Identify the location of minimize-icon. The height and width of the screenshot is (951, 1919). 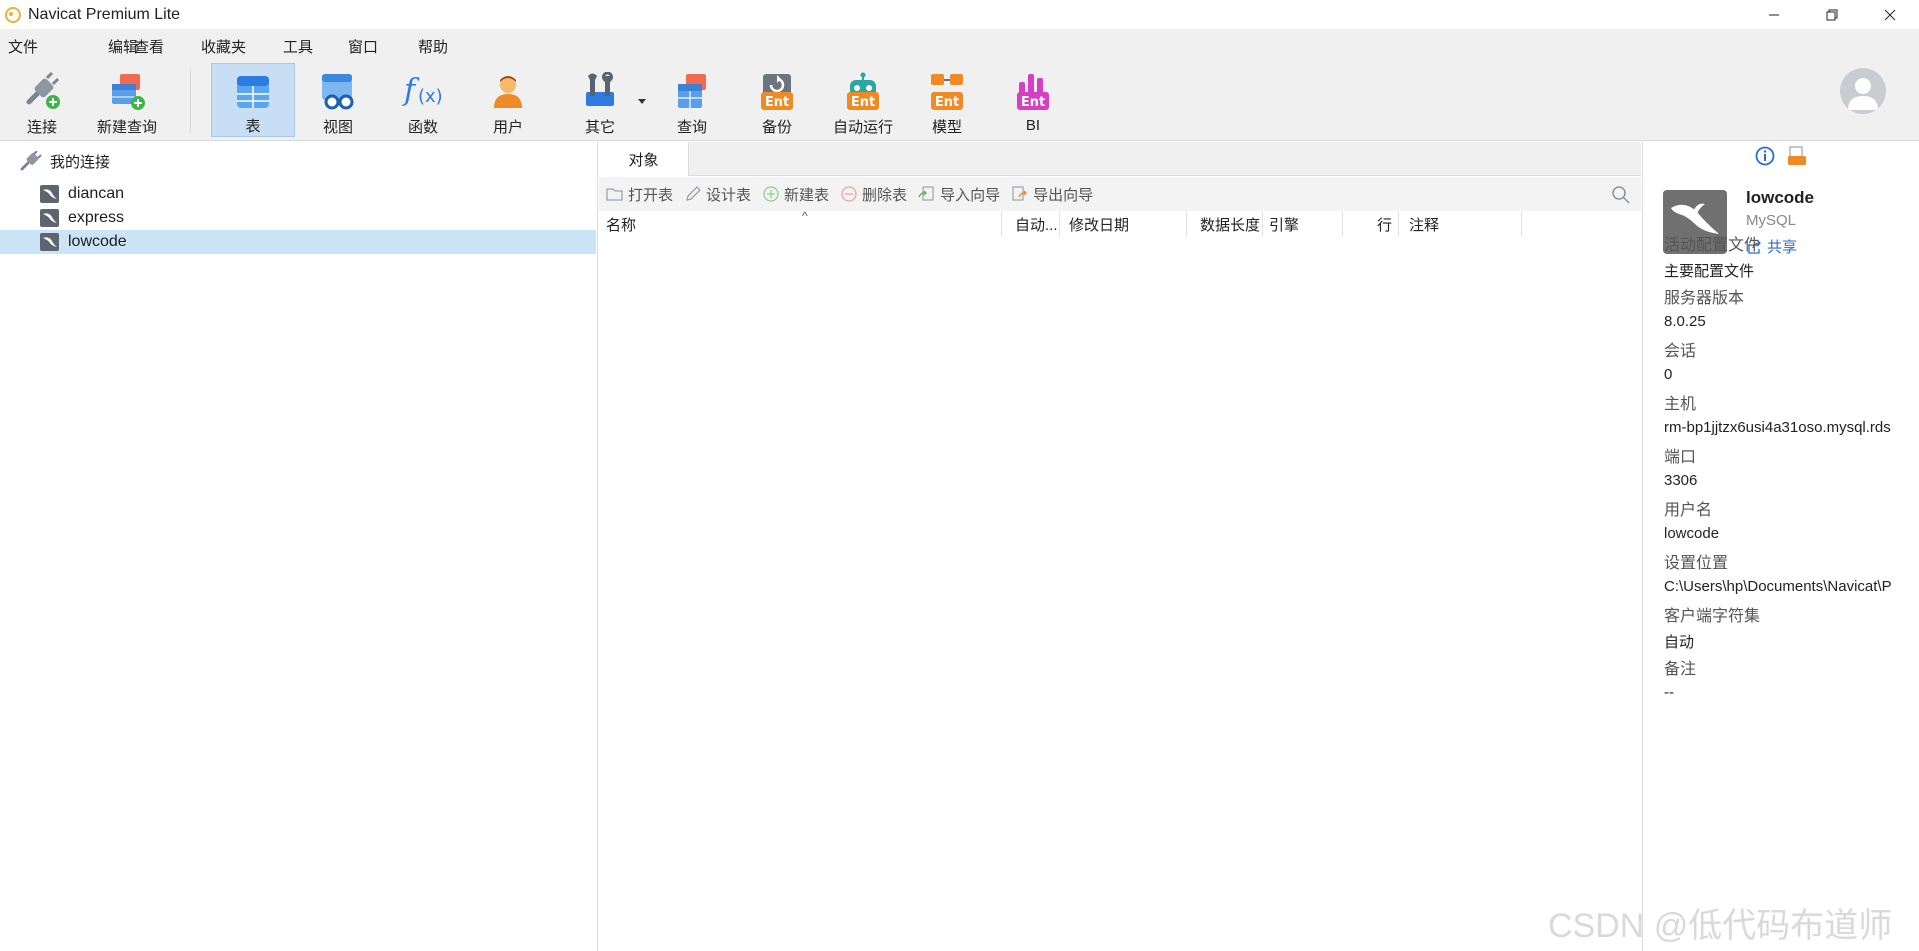
(1774, 14).